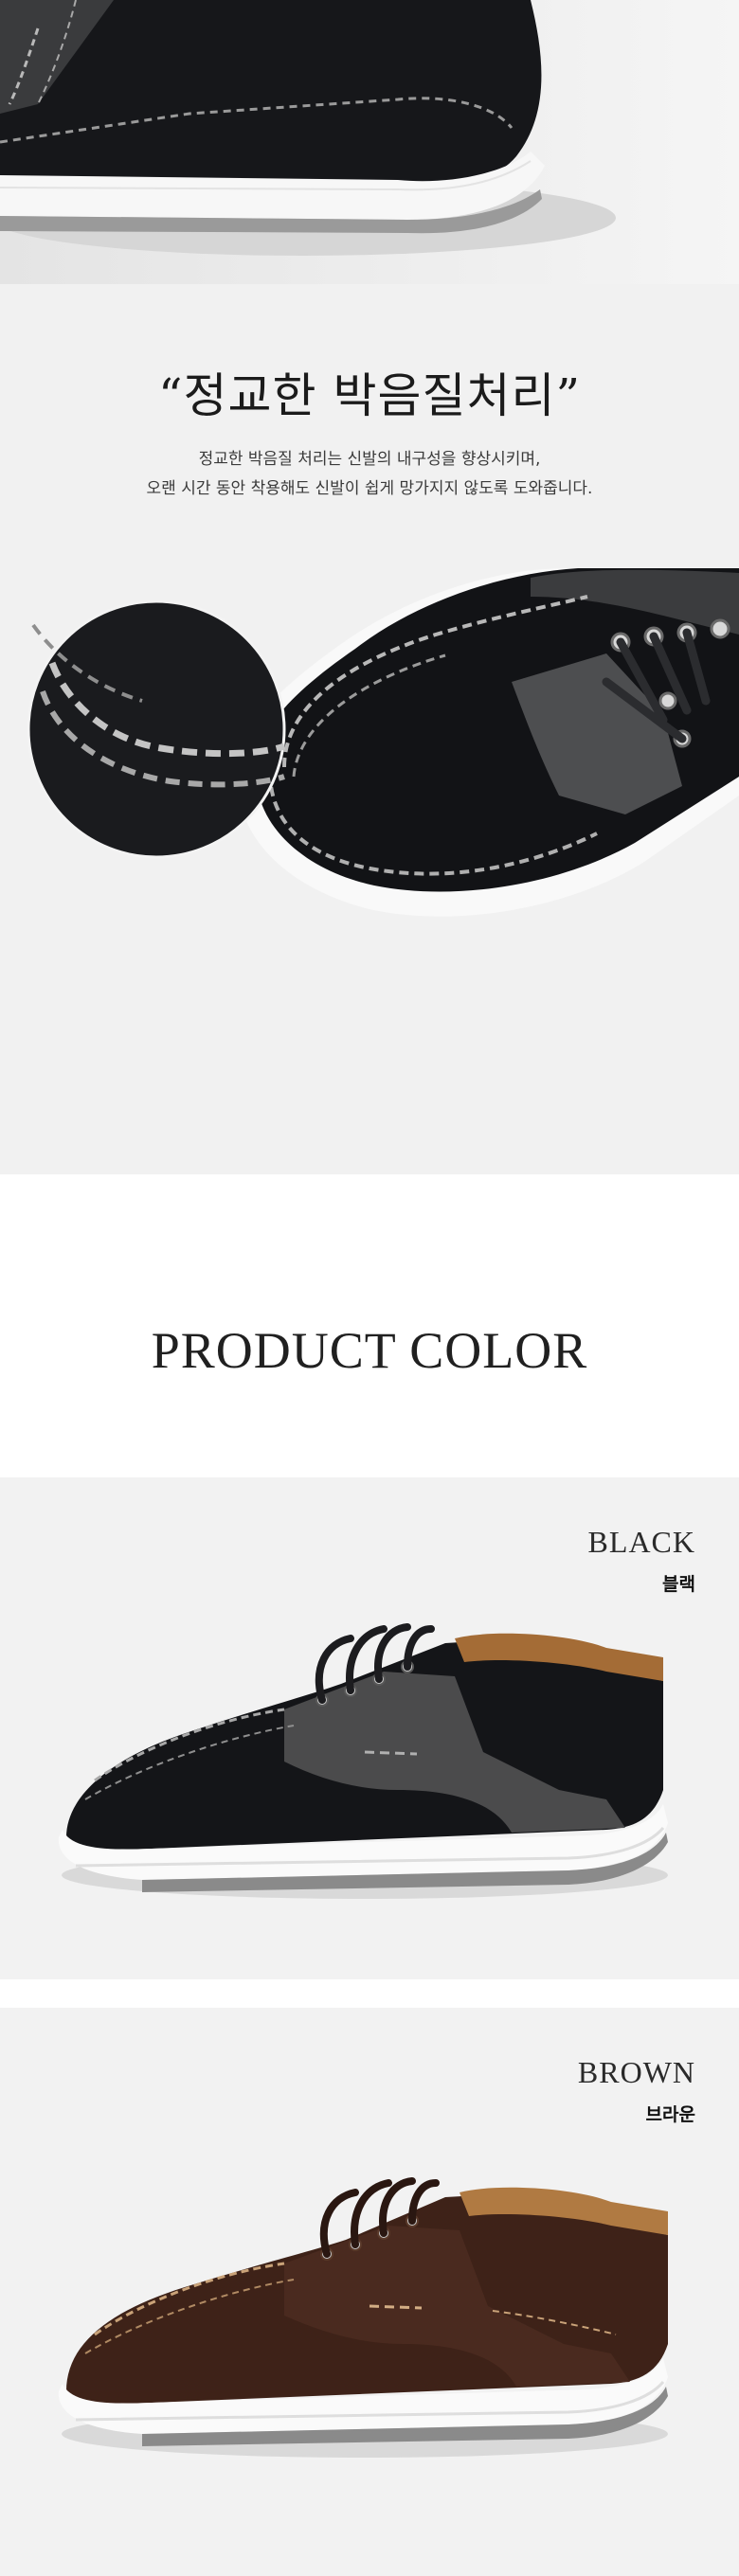  I want to click on top-shoe-crop-section, so click(369, 142).